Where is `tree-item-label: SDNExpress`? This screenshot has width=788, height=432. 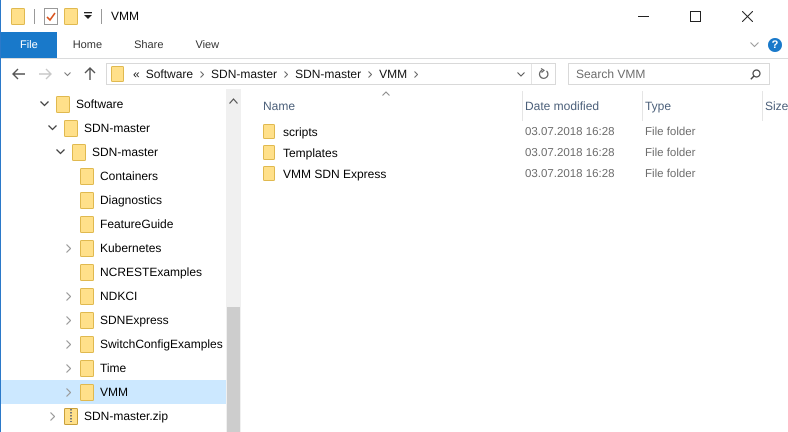 tree-item-label: SDNExpress is located at coordinates (134, 320).